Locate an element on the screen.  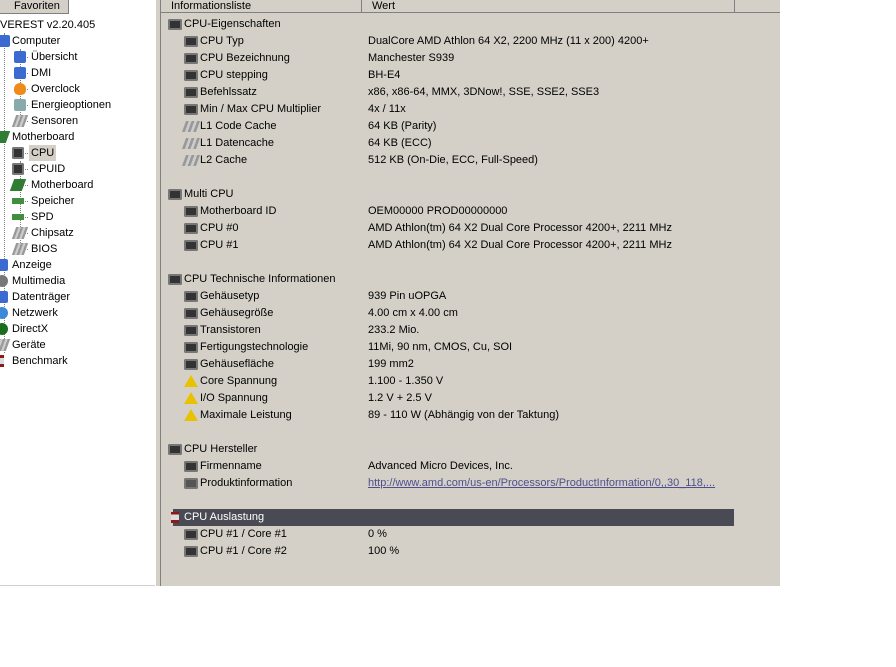
tree-item-label: CPUID is located at coordinates (48, 169).